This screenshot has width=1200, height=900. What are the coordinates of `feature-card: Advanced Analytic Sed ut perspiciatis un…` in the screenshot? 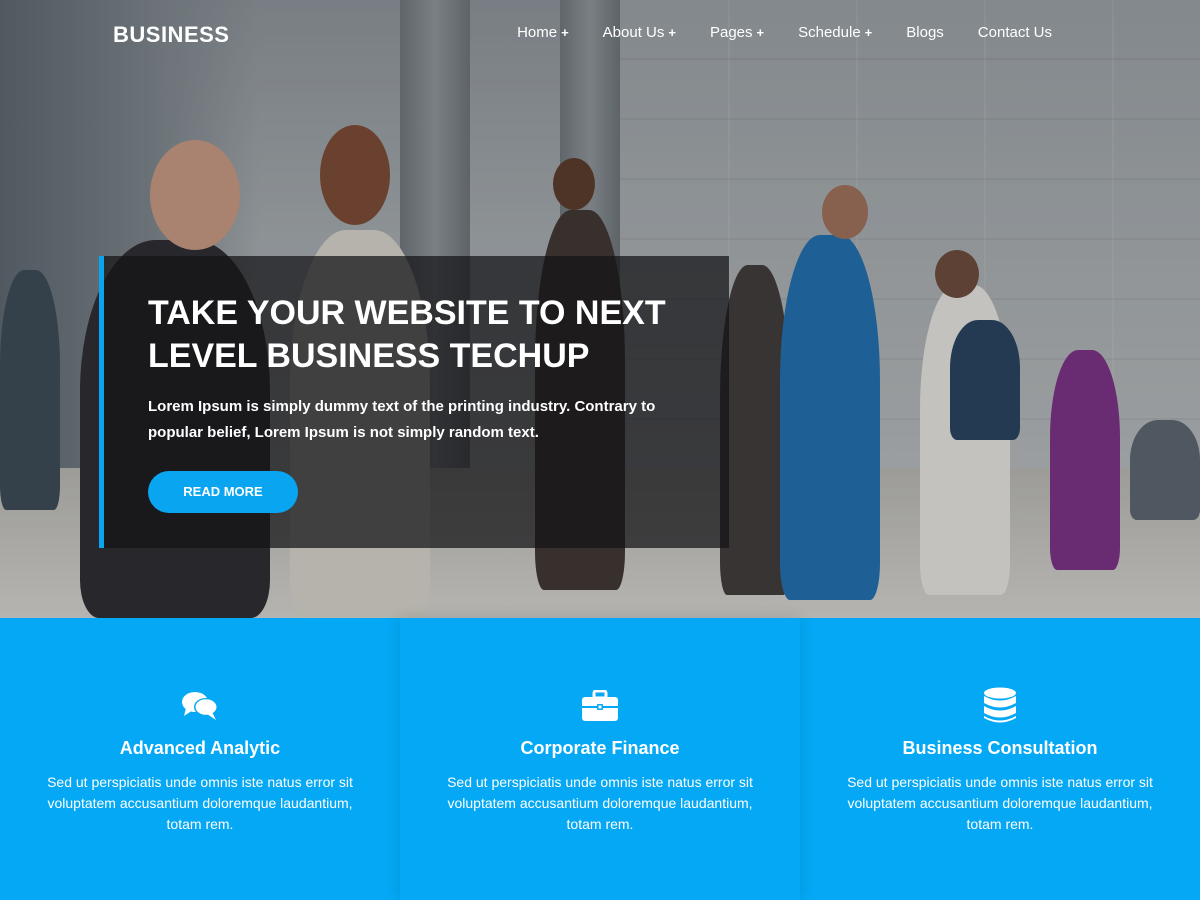 It's located at (200, 759).